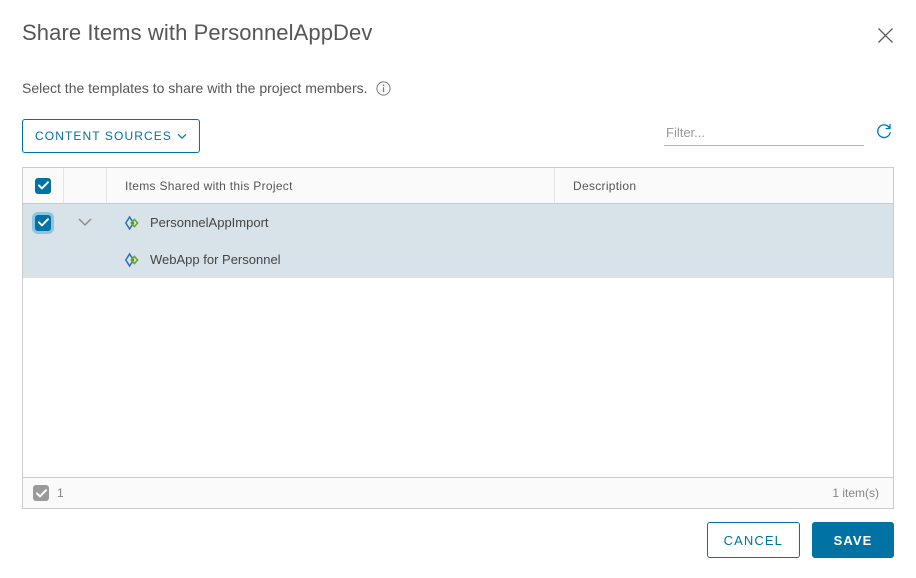 Image resolution: width=916 pixels, height=578 pixels. I want to click on footer-selection: 1, so click(48, 493).